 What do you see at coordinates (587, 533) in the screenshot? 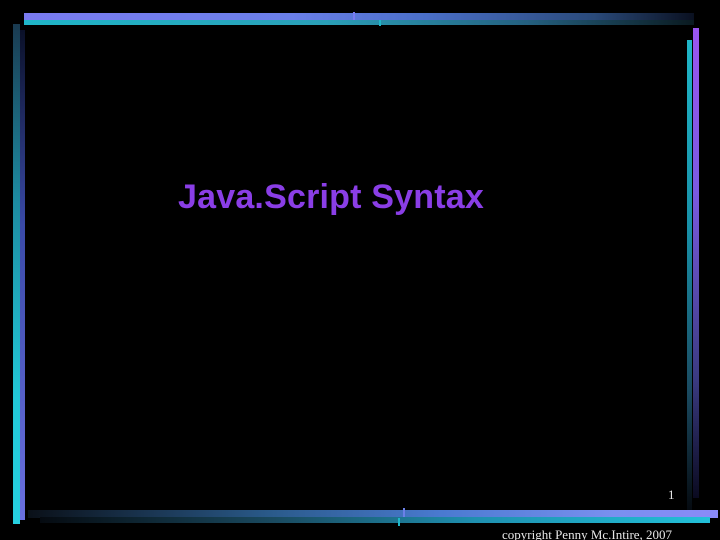
I see `copyright-footer: copyright Penny Mc.Intire, 2007` at bounding box center [587, 533].